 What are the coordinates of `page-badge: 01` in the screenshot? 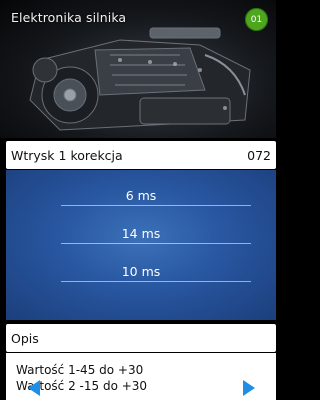 It's located at (256, 19).